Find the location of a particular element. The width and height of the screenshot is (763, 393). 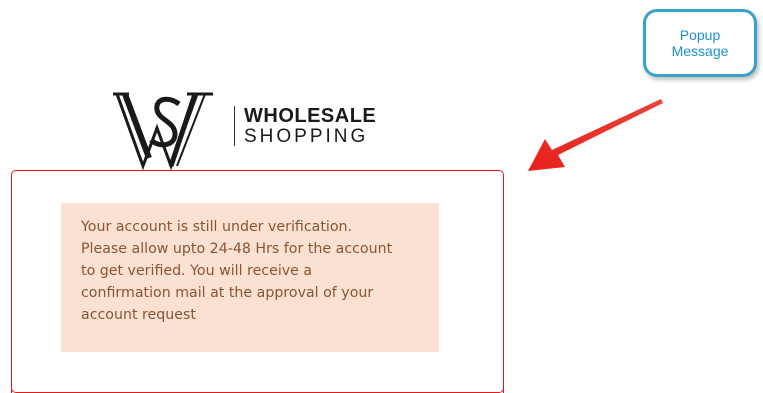

panel-bottom-edge is located at coordinates (257, 390).